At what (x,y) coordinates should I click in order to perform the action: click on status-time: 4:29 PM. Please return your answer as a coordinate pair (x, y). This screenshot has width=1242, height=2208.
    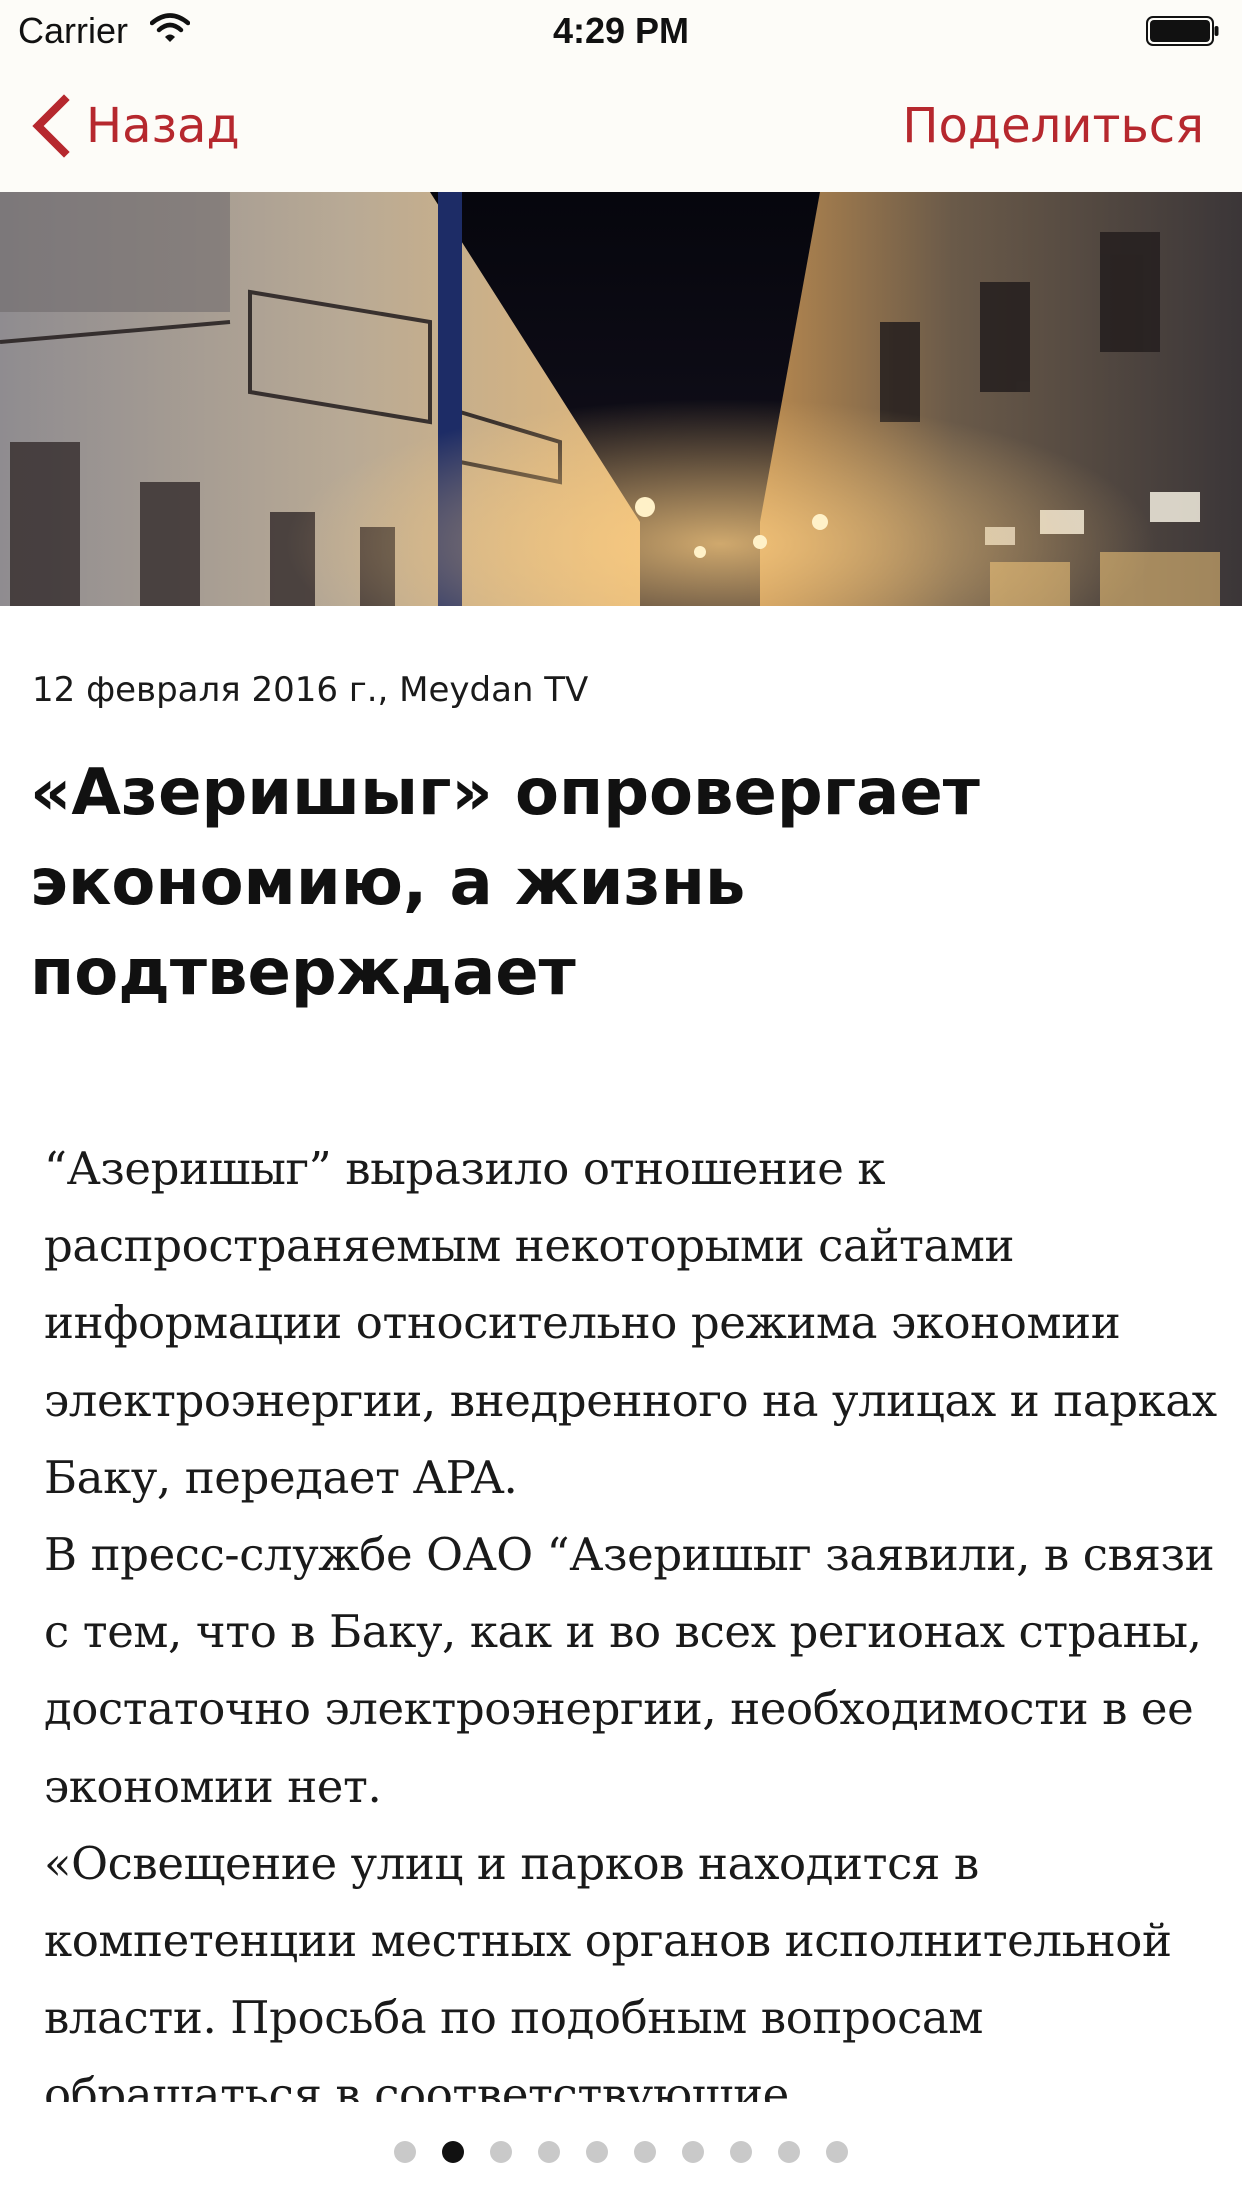
    Looking at the image, I should click on (621, 30).